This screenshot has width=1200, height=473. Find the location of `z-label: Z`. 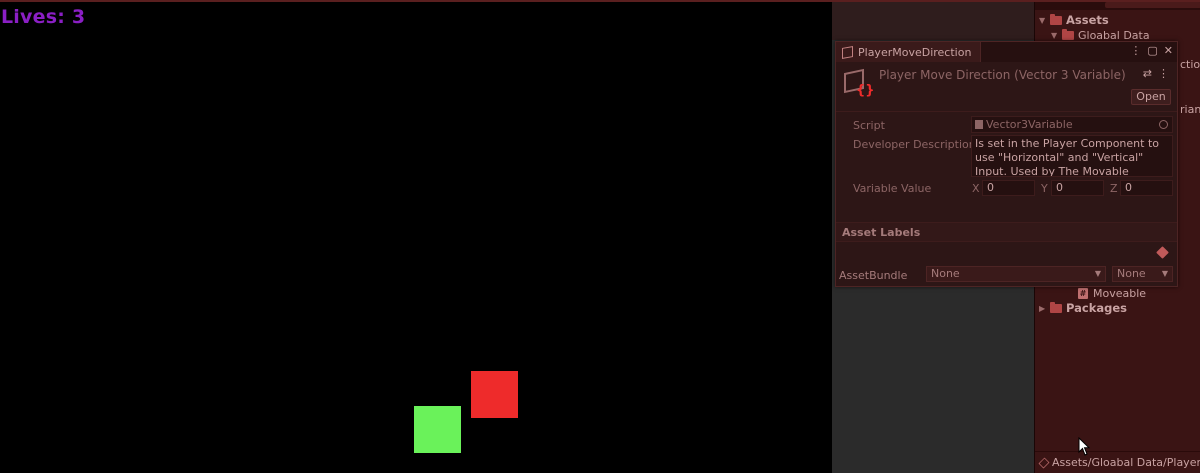

z-label: Z is located at coordinates (1114, 188).